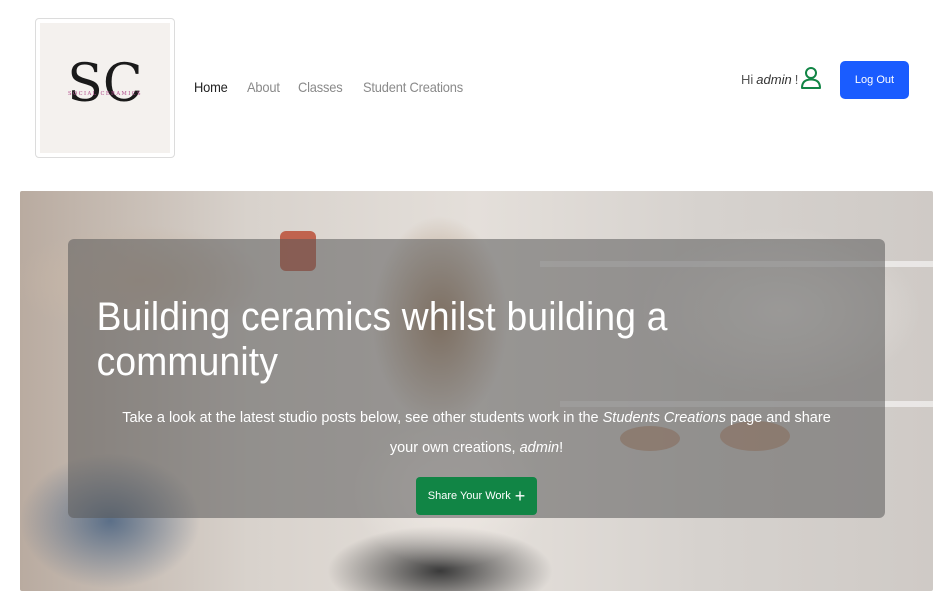  Describe the element at coordinates (664, 418) in the screenshot. I see `hero-text-emphasis: Students Creations` at that location.